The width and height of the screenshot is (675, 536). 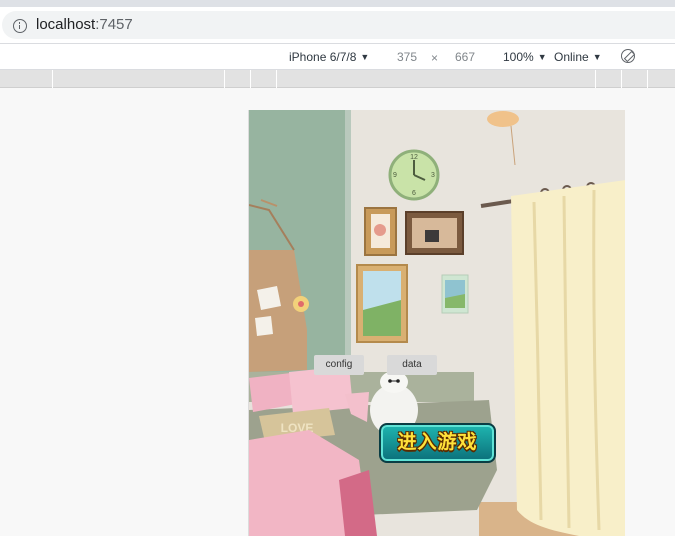 I want to click on url-port: :7457, so click(x=114, y=24).